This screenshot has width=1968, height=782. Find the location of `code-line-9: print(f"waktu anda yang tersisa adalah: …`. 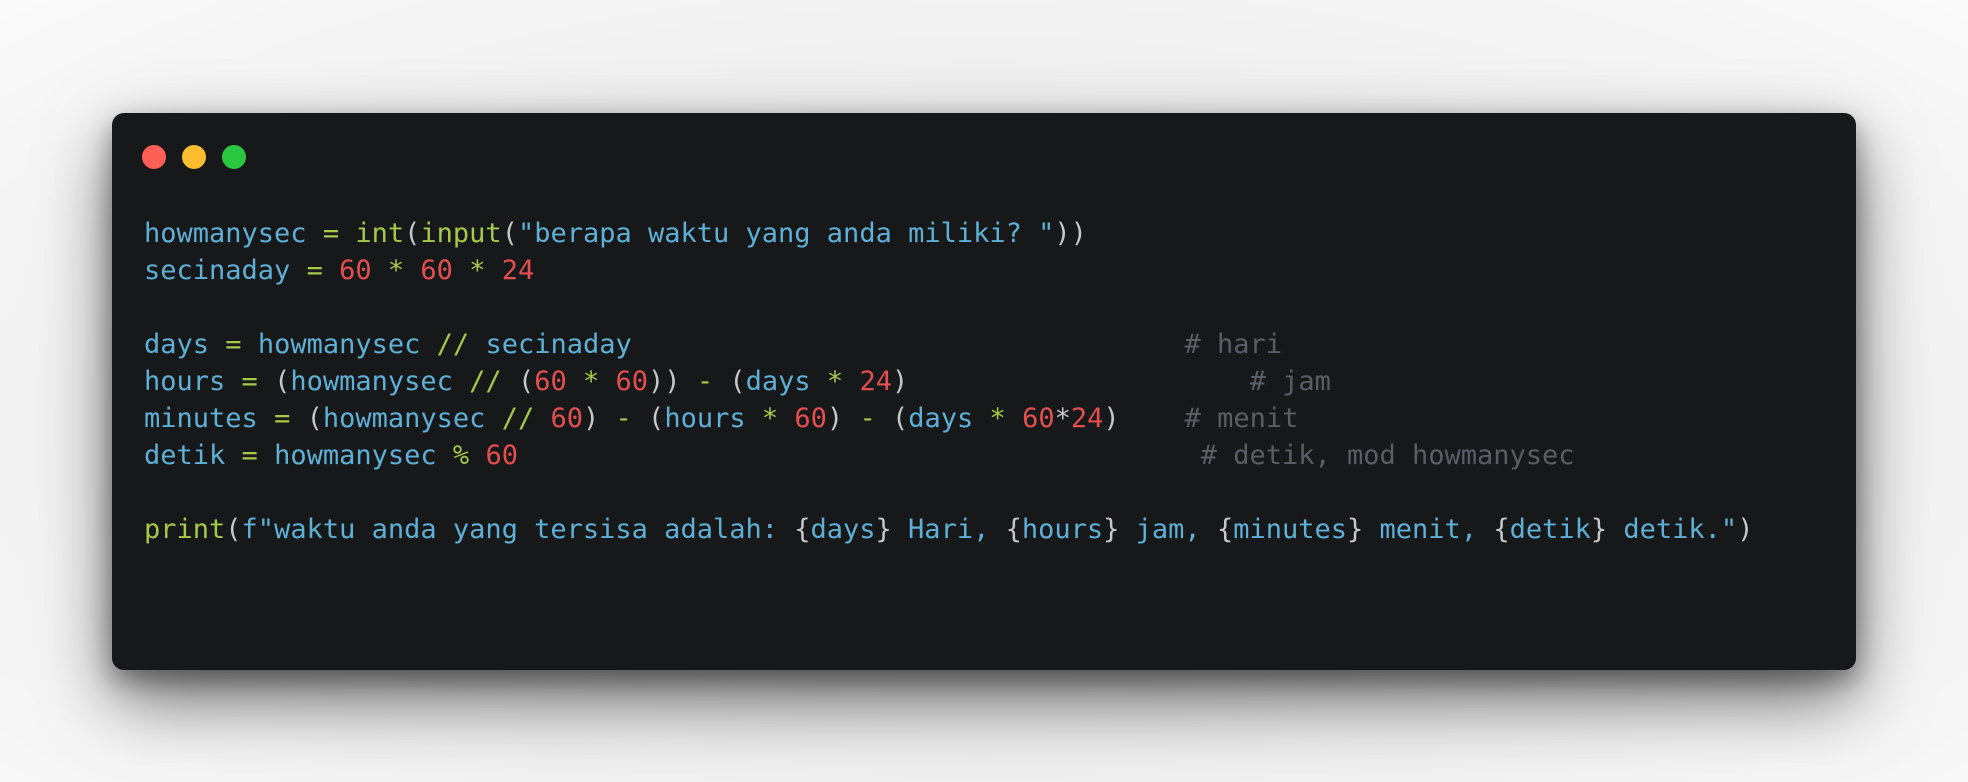

code-line-9: print(f"waktu anda yang tersisa adalah: … is located at coordinates (948, 529).